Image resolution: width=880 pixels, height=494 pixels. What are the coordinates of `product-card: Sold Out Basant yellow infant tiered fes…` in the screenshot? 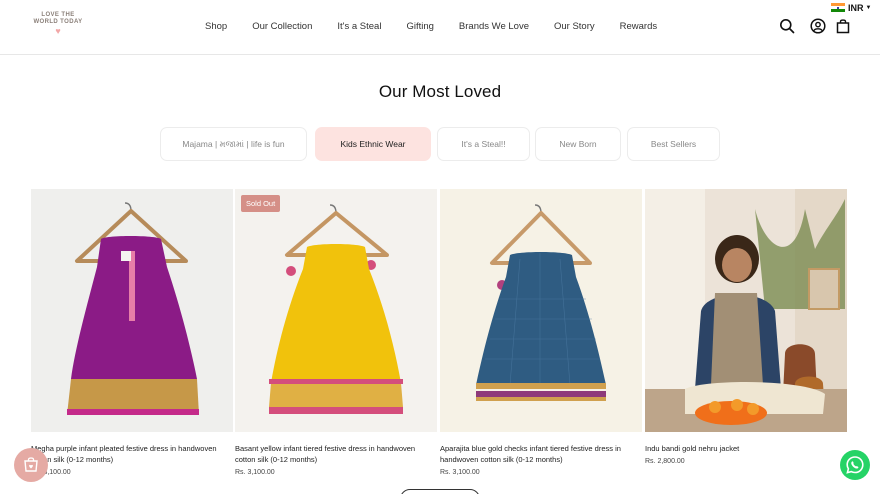 It's located at (336, 332).